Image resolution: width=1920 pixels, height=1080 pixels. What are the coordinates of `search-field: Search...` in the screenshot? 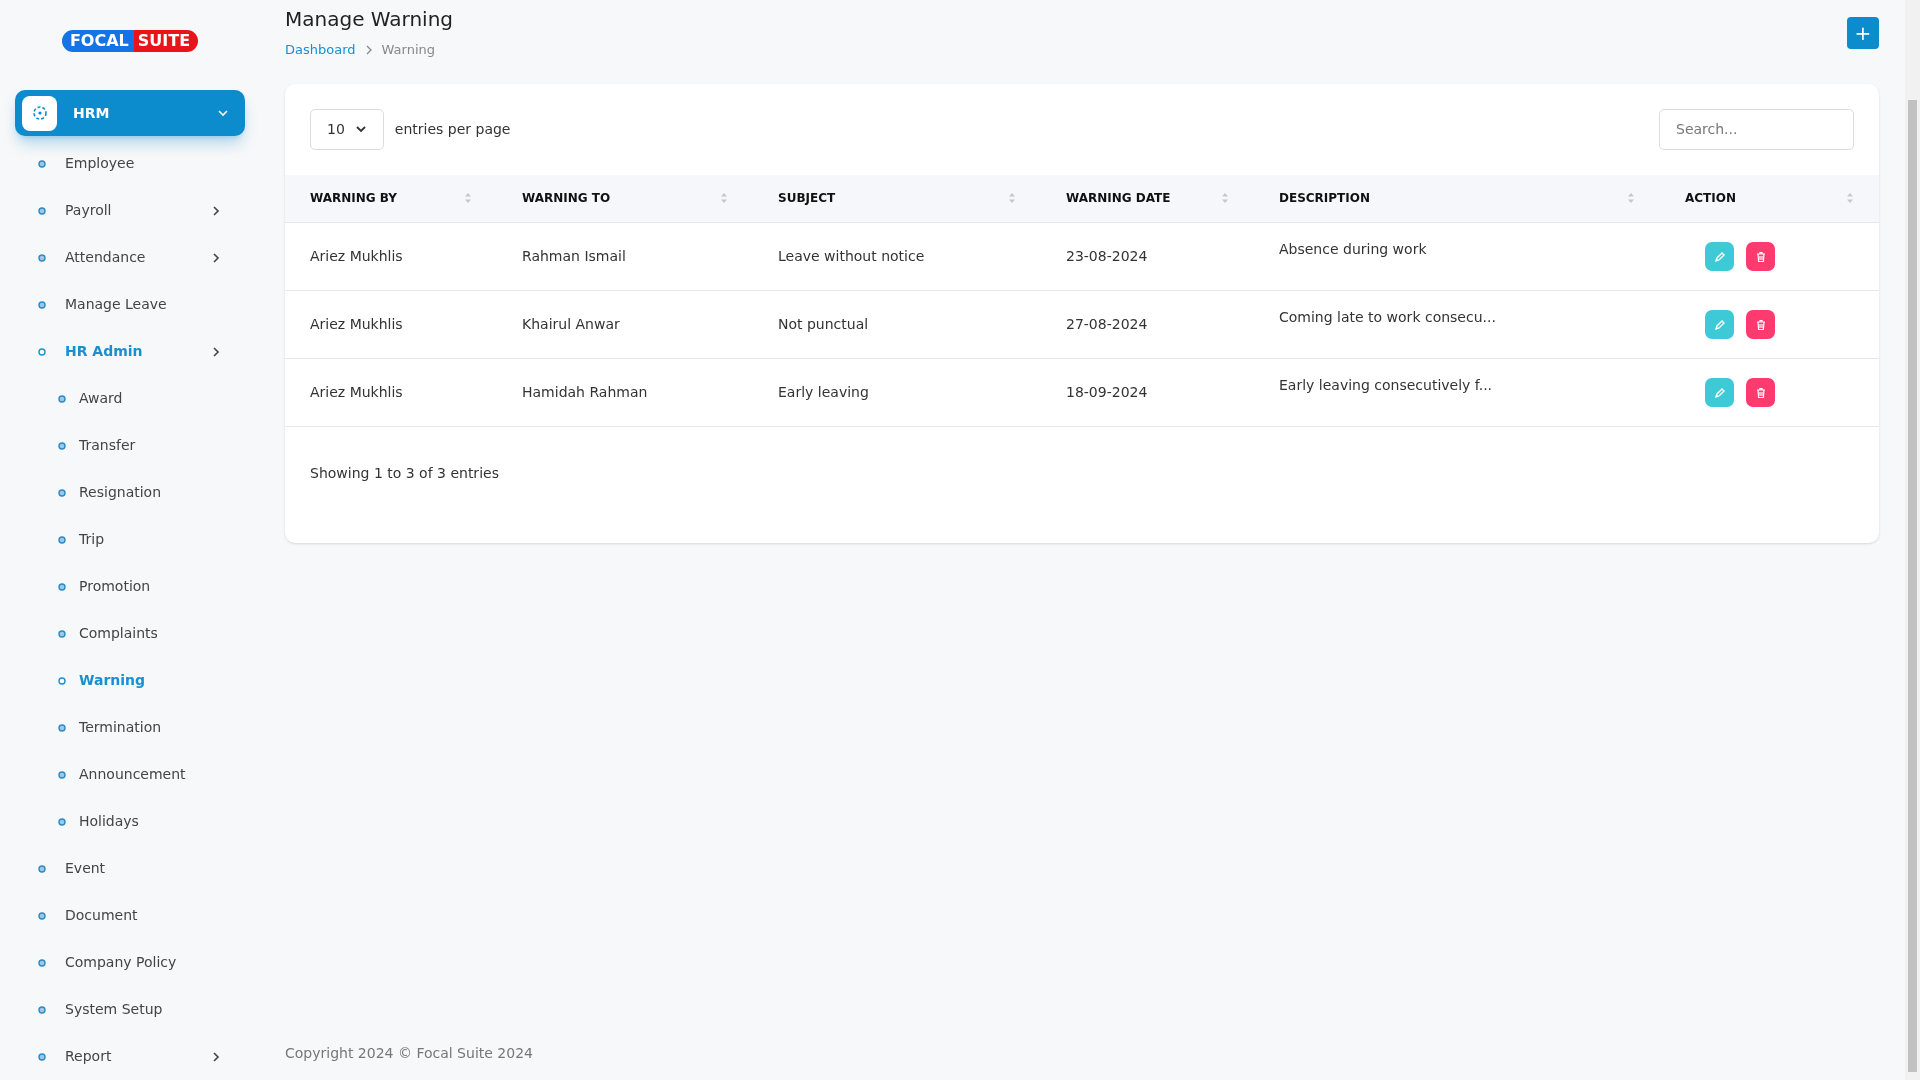 It's located at (1756, 129).